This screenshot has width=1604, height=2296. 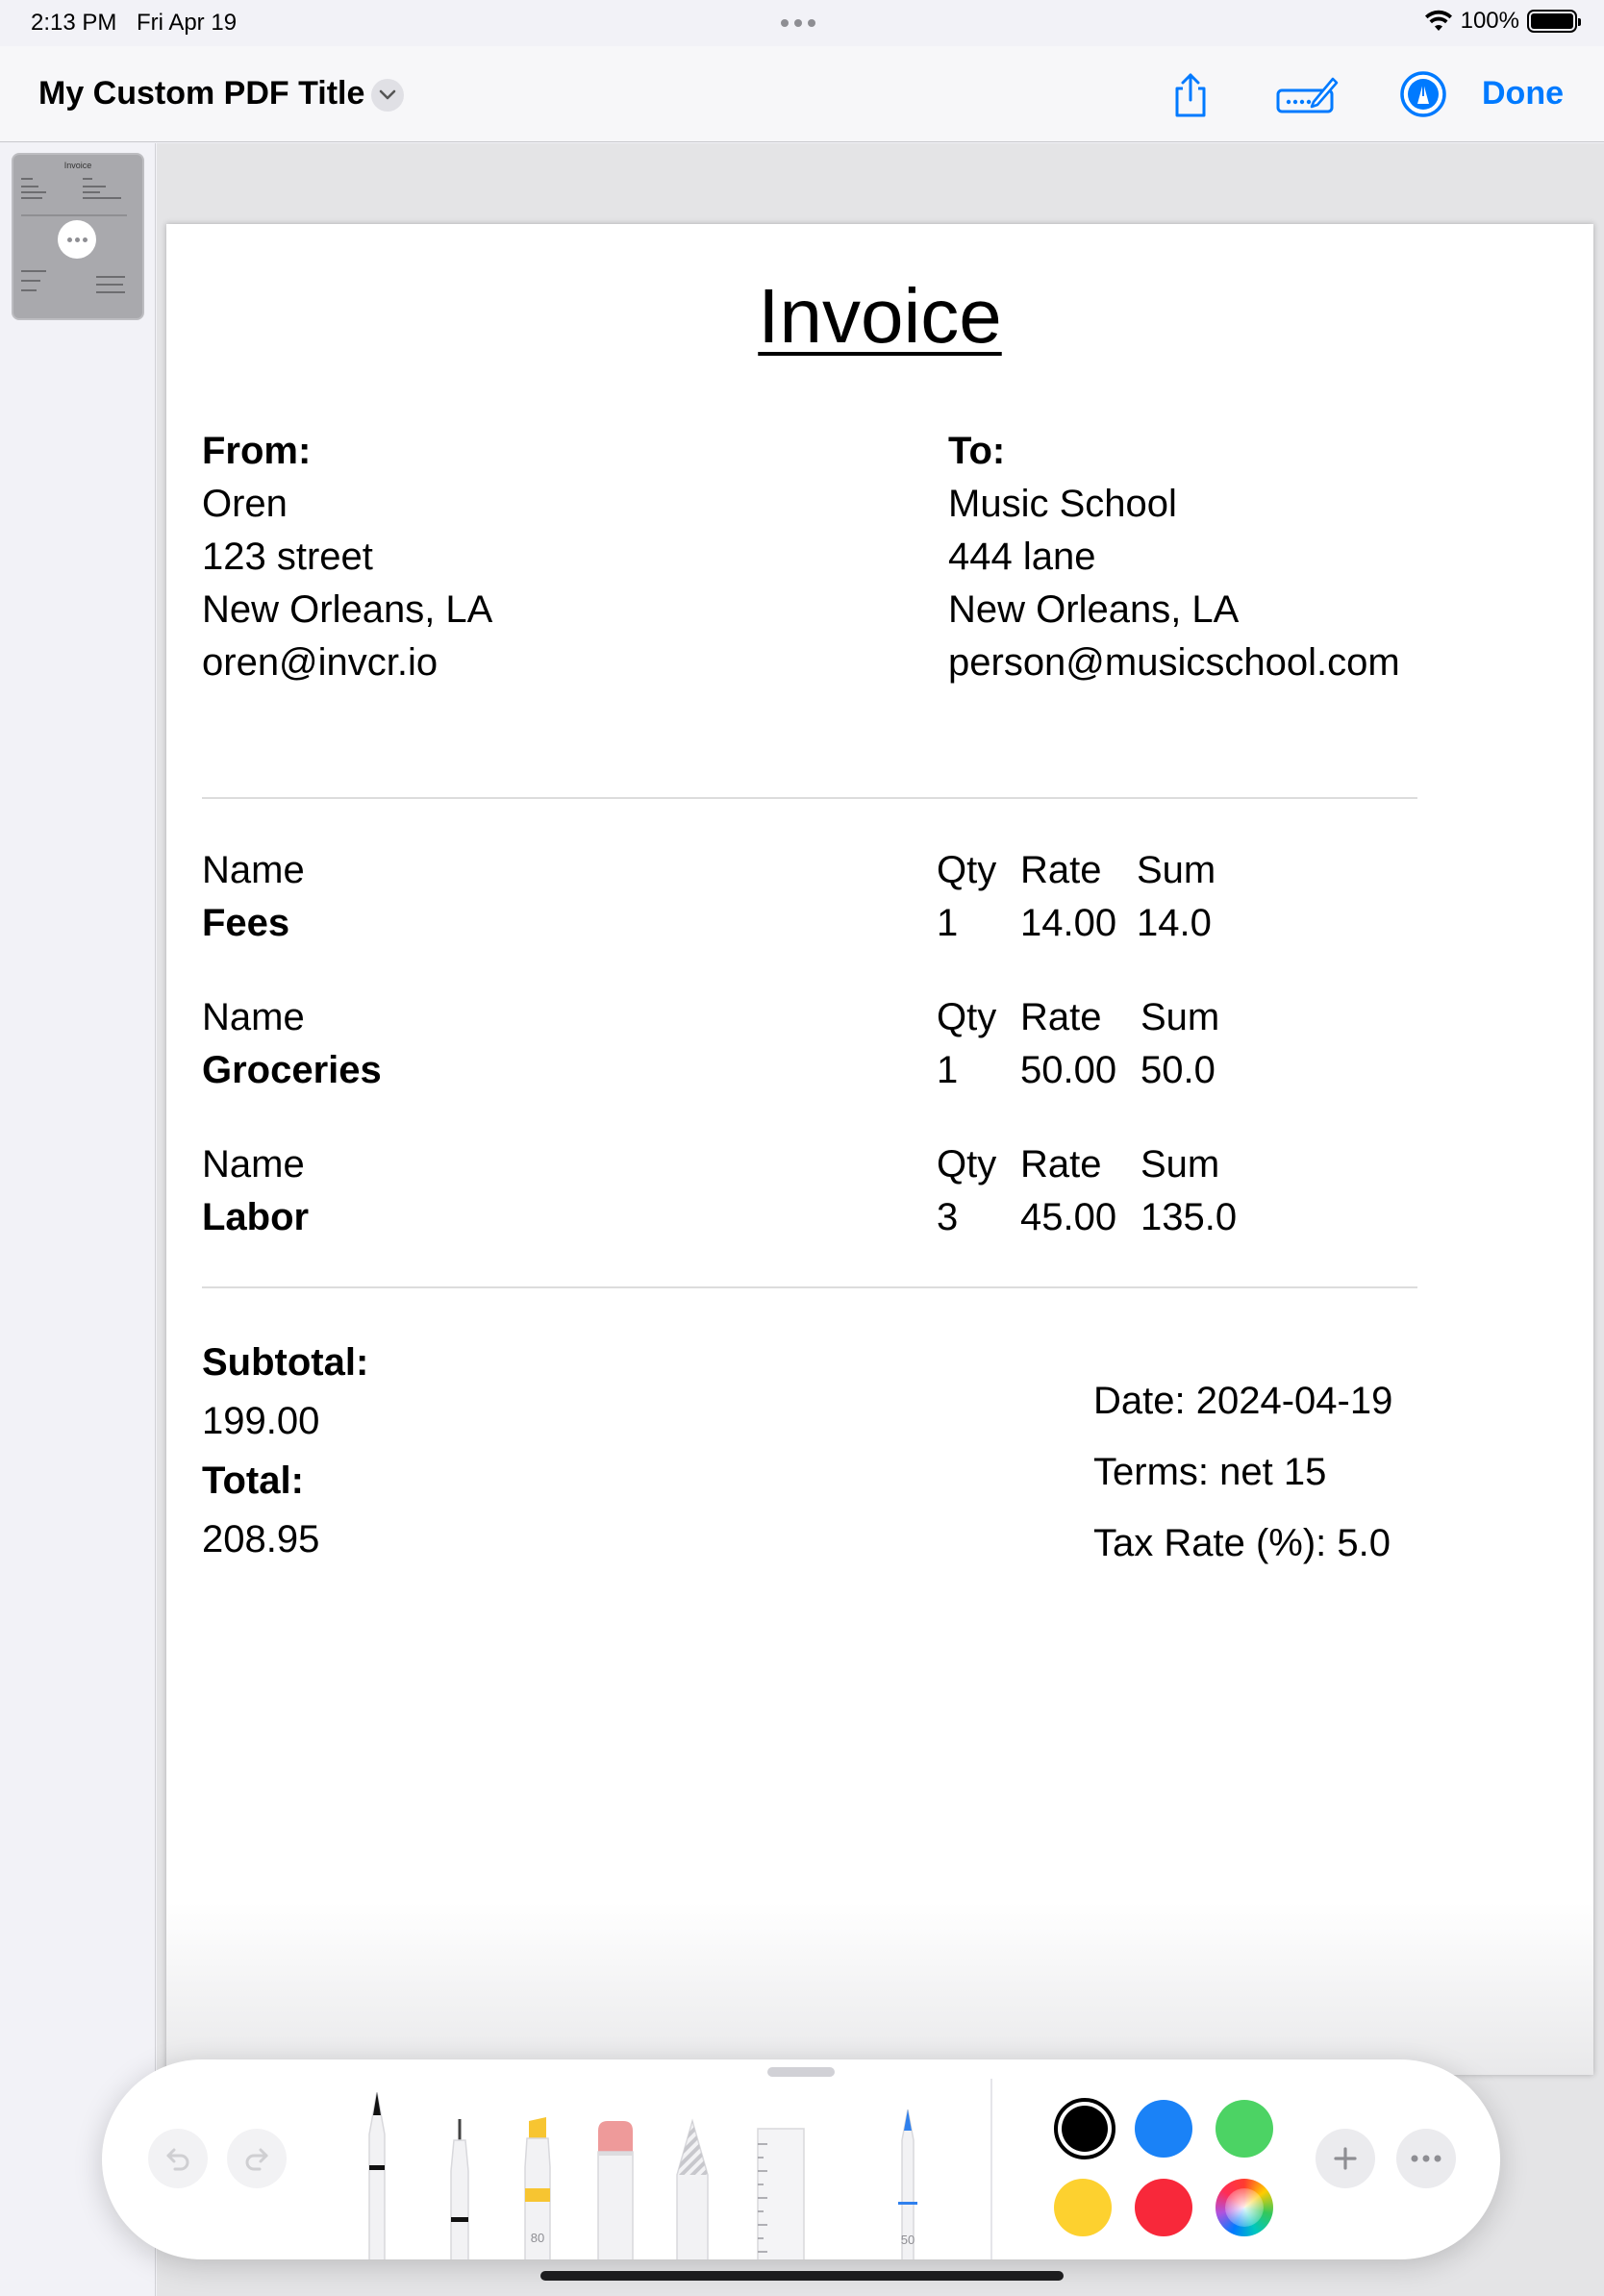 I want to click on title-menu-button, so click(x=387, y=95).